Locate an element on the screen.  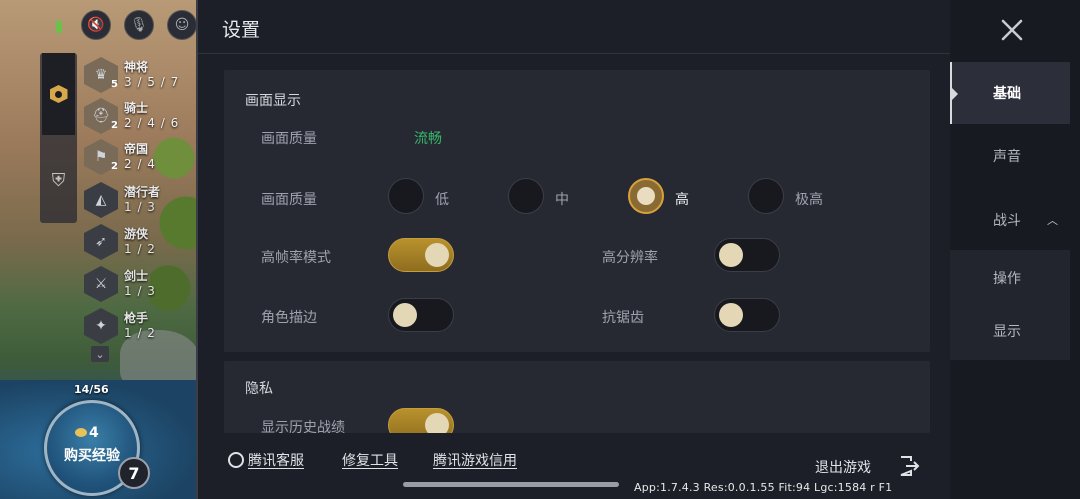
nav-item-combat: 战斗 ︿ is located at coordinates (1010, 222).